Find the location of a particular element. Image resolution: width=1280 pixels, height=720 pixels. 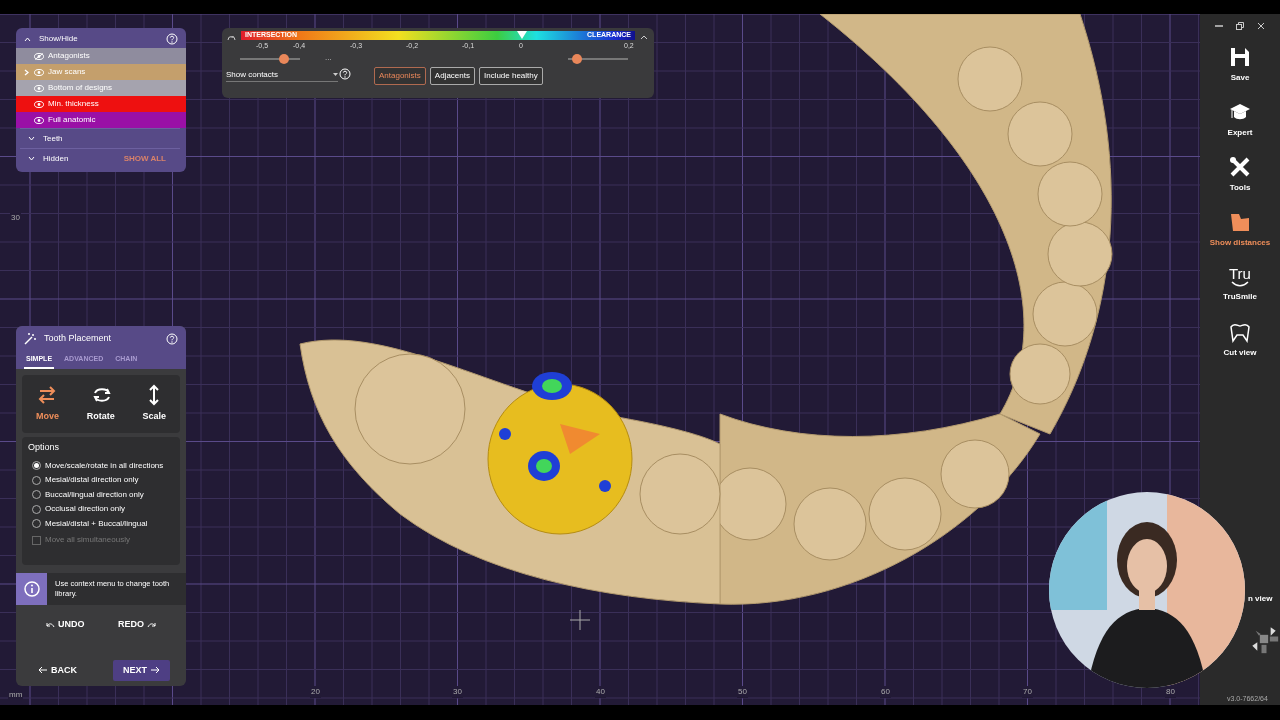

layer-label: Full anatomic is located at coordinates (72, 120).